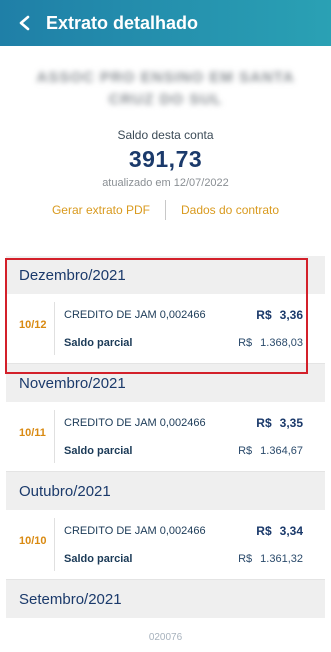  Describe the element at coordinates (165, 275) in the screenshot. I see `month-header: Dezembro/2021` at that location.